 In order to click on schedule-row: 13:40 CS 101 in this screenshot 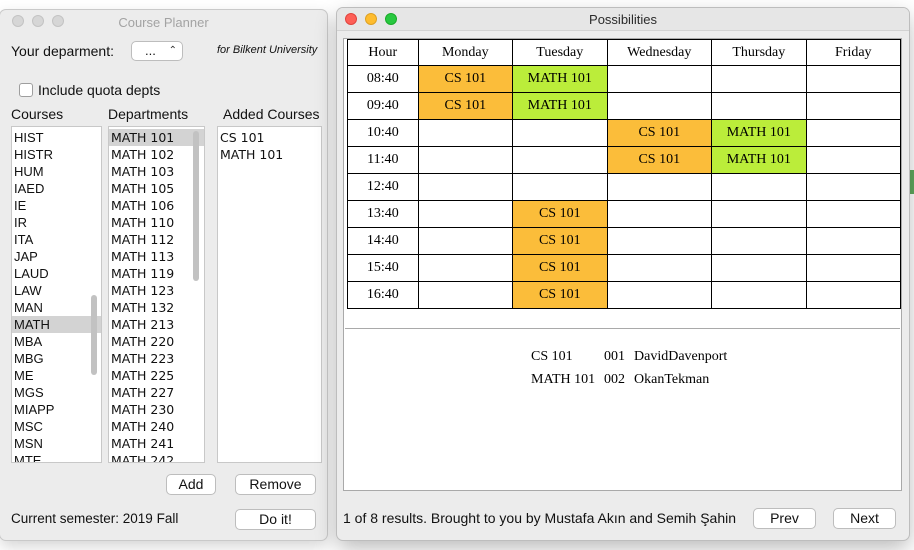, I will do `click(624, 214)`.